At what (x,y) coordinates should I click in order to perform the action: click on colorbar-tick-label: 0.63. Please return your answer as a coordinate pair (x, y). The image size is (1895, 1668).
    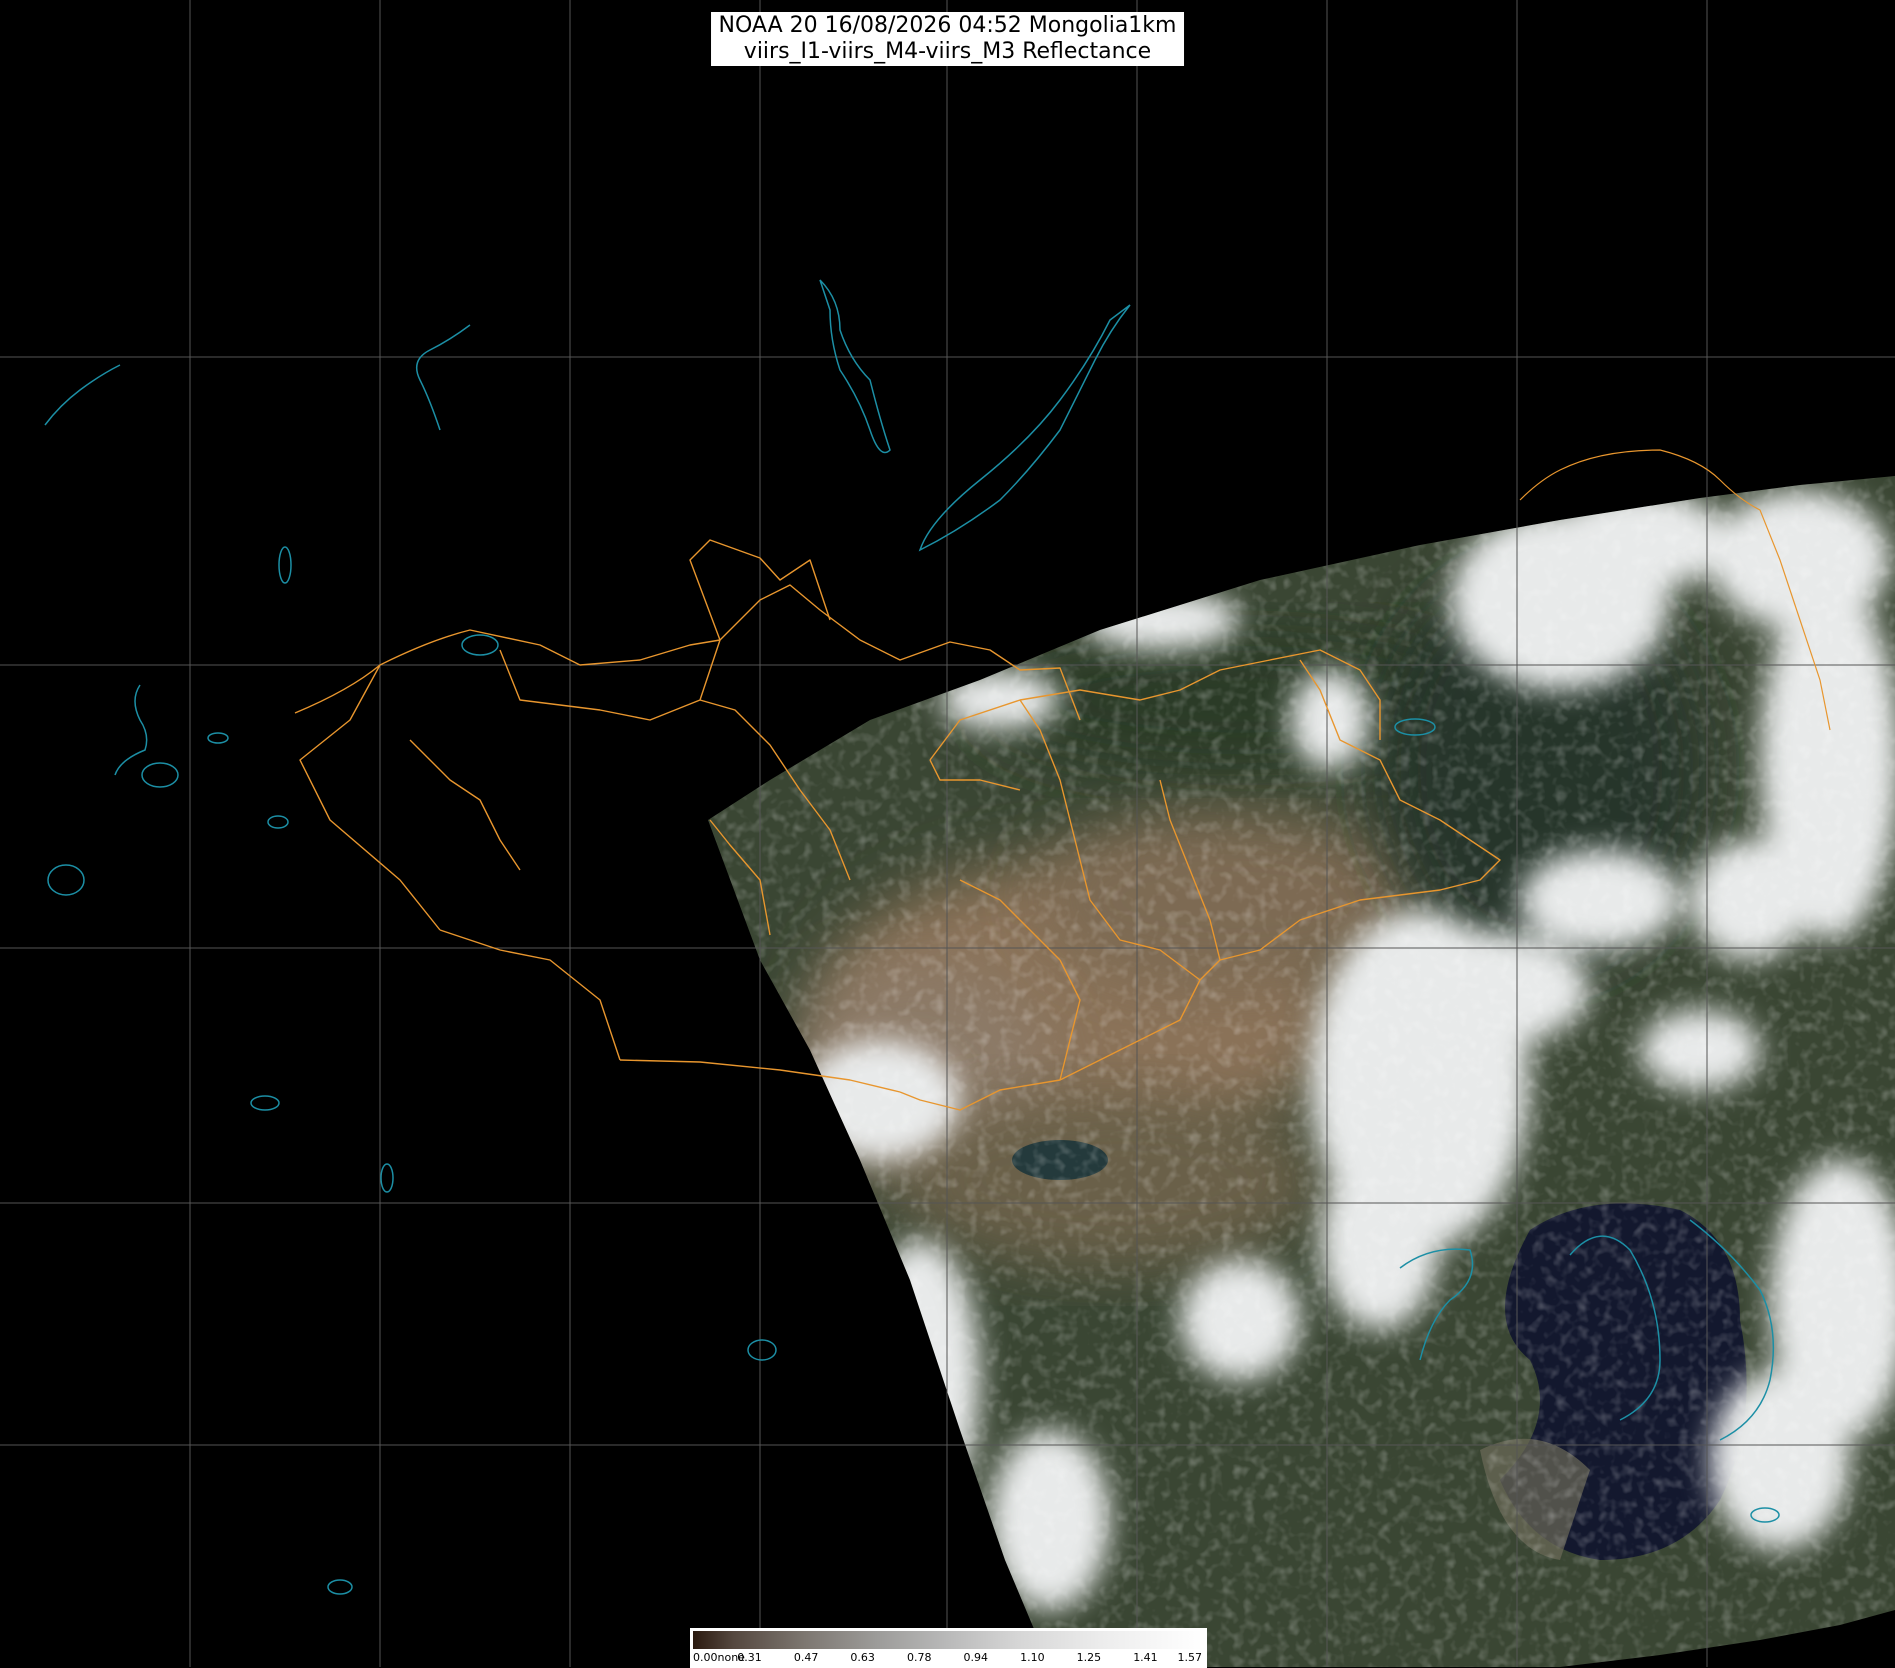
    Looking at the image, I should click on (862, 1657).